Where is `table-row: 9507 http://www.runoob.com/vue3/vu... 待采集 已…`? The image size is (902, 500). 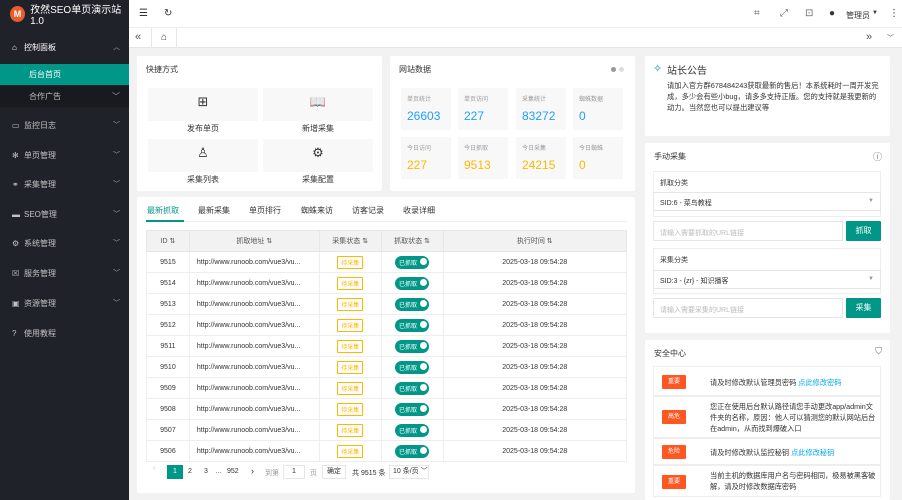
table-row: 9507 http://www.runoob.com/vue3/vu... 待采集 已… is located at coordinates (386, 430).